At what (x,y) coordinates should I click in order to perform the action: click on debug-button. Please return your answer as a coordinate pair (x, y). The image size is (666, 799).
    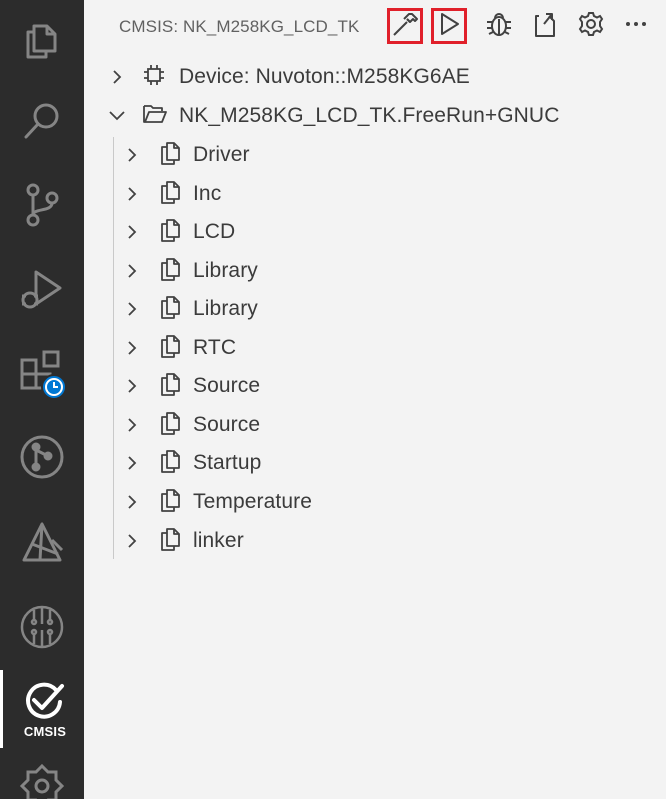
    Looking at the image, I should click on (499, 26).